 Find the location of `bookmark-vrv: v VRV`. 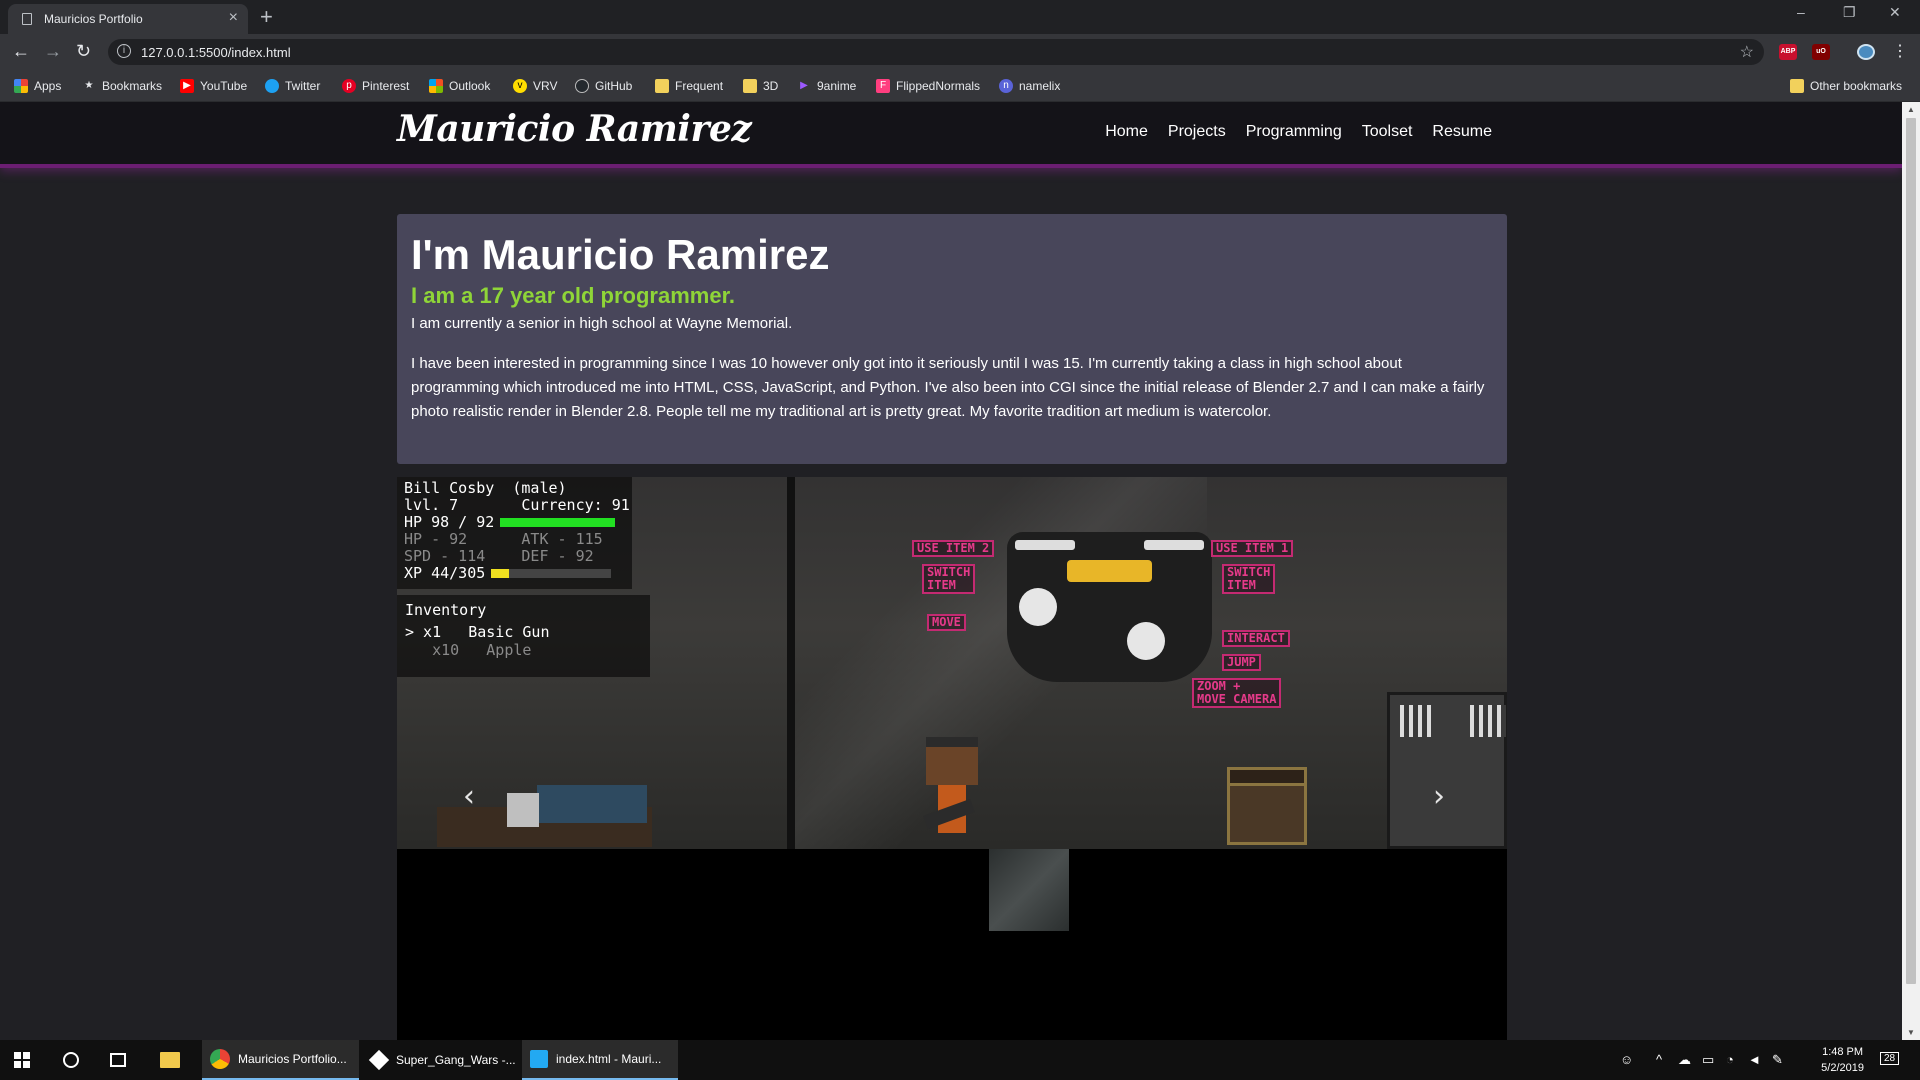

bookmark-vrv: v VRV is located at coordinates (535, 86).